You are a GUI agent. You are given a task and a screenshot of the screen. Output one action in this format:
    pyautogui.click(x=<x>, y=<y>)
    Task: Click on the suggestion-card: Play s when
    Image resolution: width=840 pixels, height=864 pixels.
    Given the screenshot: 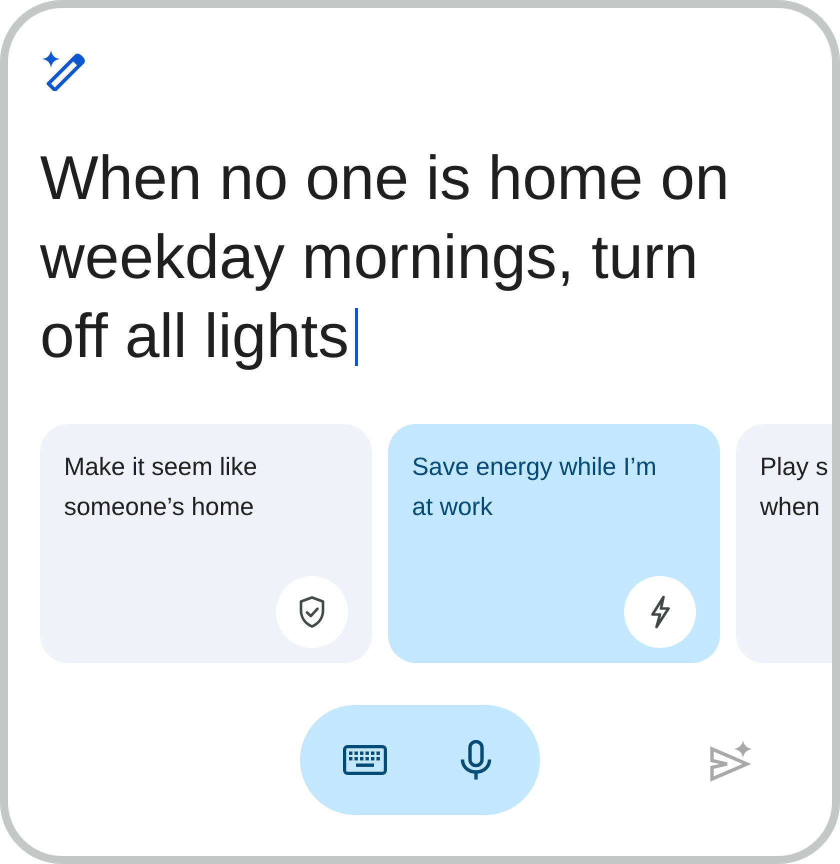 What is the action you would take?
    pyautogui.click(x=784, y=543)
    